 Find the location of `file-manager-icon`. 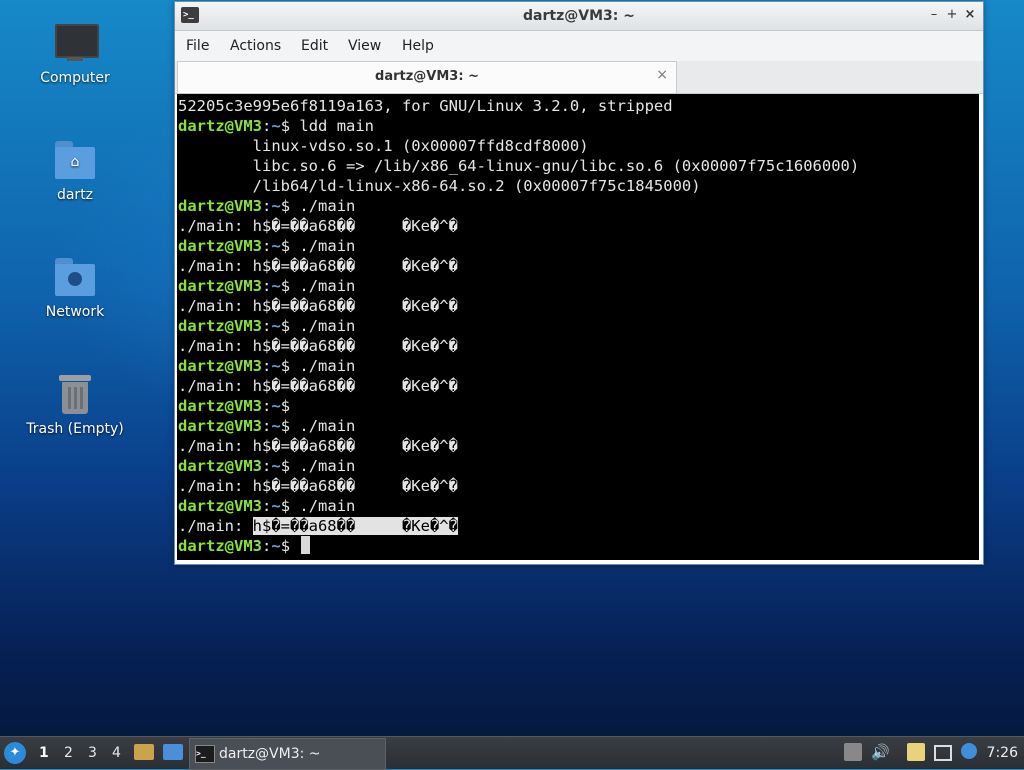

file-manager-icon is located at coordinates (144, 752).